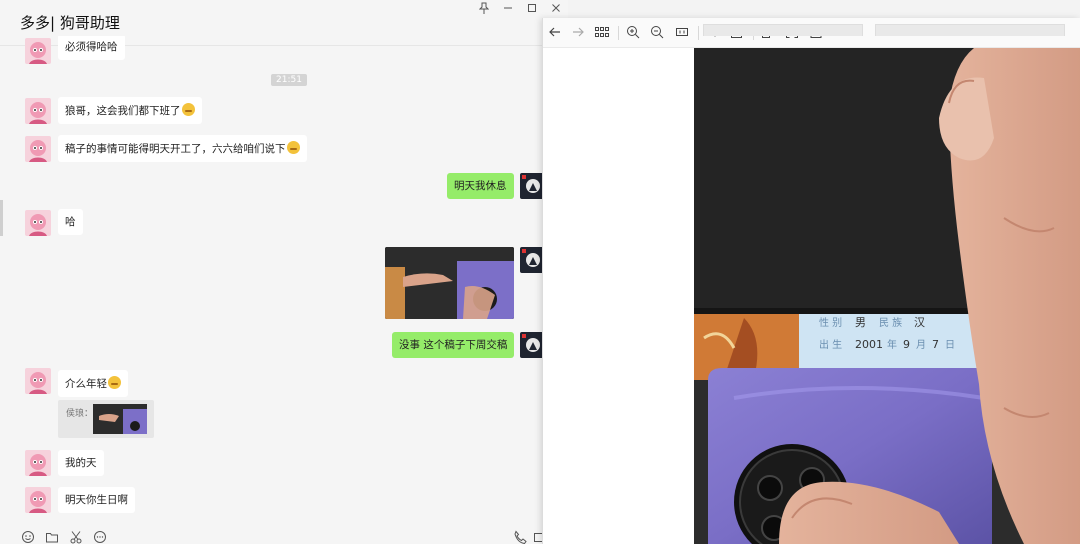 The width and height of the screenshot is (1080, 544). I want to click on zoom-in-icon, so click(633, 33).